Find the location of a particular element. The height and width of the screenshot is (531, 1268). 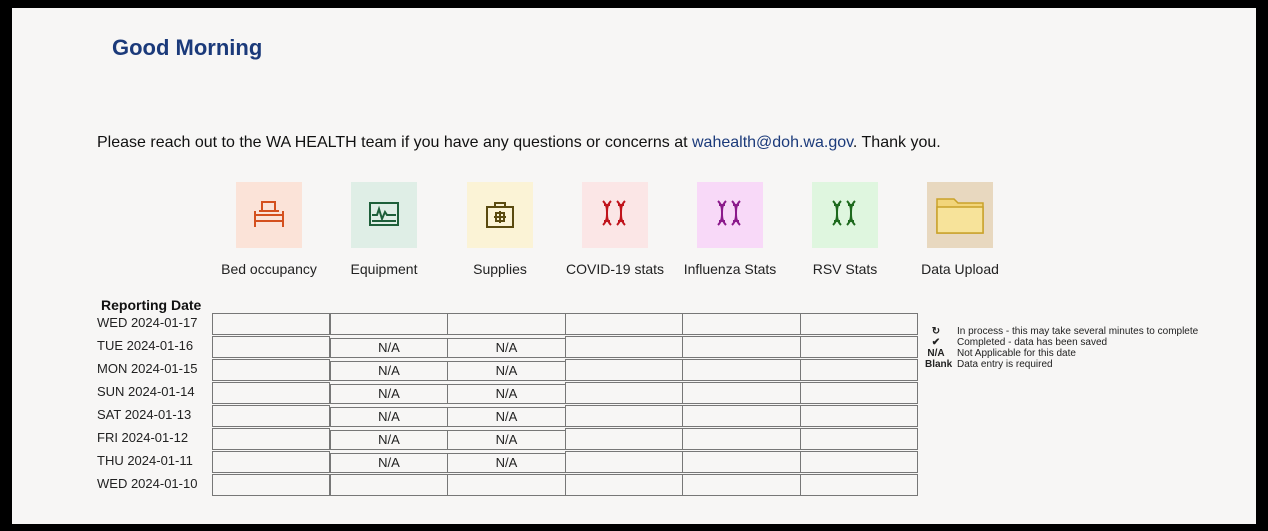

tile-label: Supplies is located at coordinates (500, 269).